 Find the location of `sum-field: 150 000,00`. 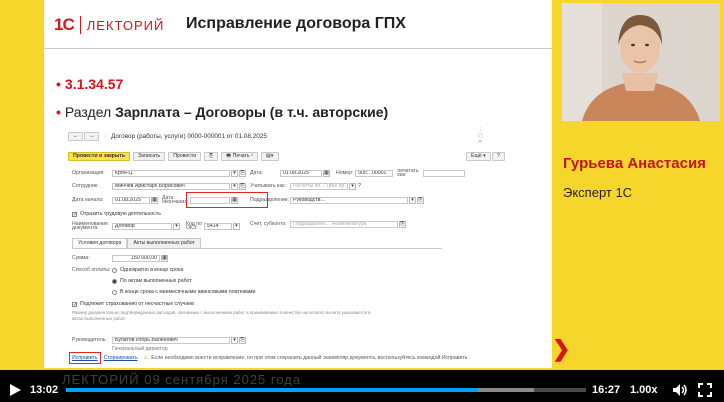

sum-field: 150 000,00 is located at coordinates (136, 258).